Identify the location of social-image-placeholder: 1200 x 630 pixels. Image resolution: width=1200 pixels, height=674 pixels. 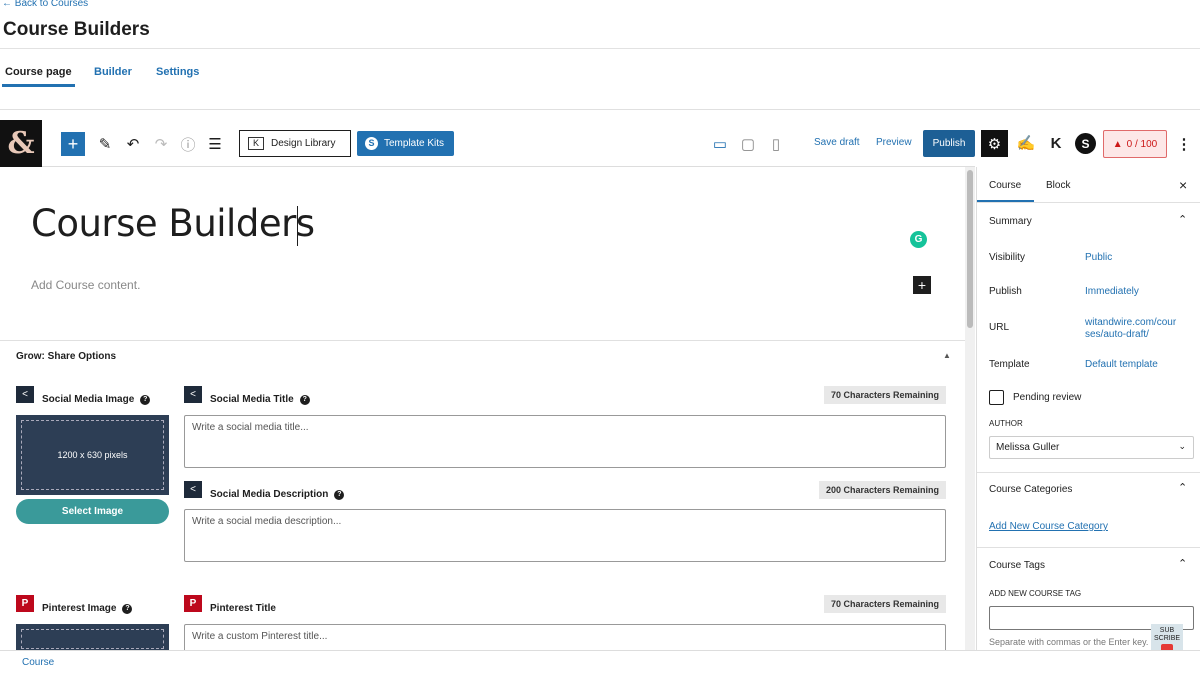
(92, 455).